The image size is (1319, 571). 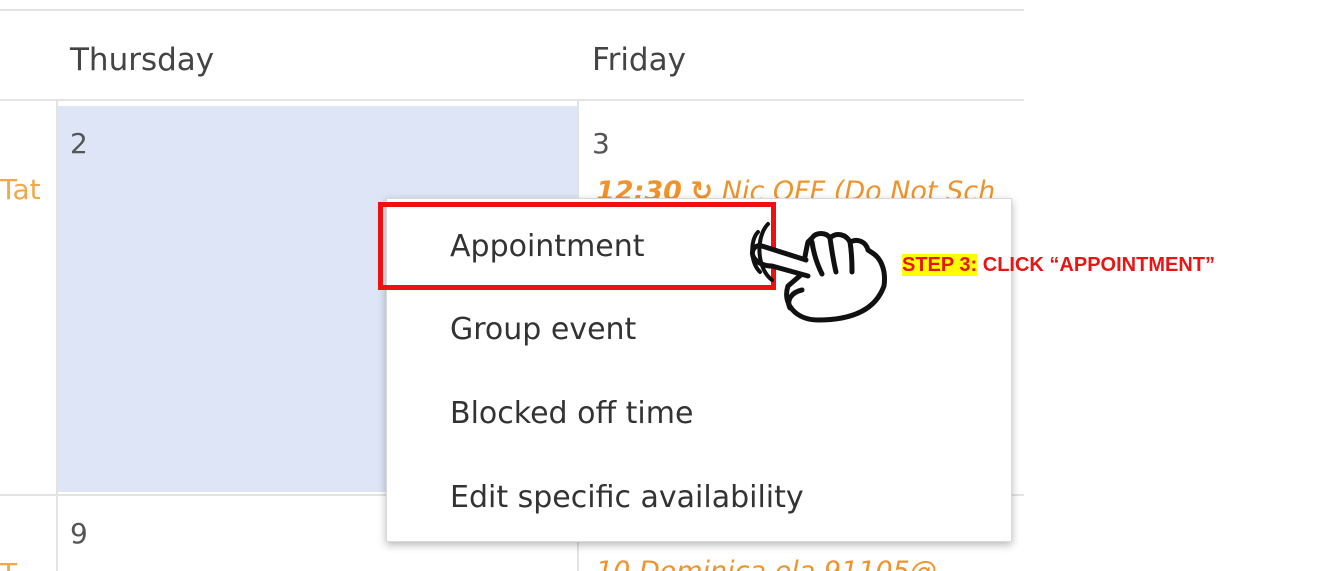 I want to click on menu-item-edit-specific-availability: Edit specific availability, so click(x=627, y=498).